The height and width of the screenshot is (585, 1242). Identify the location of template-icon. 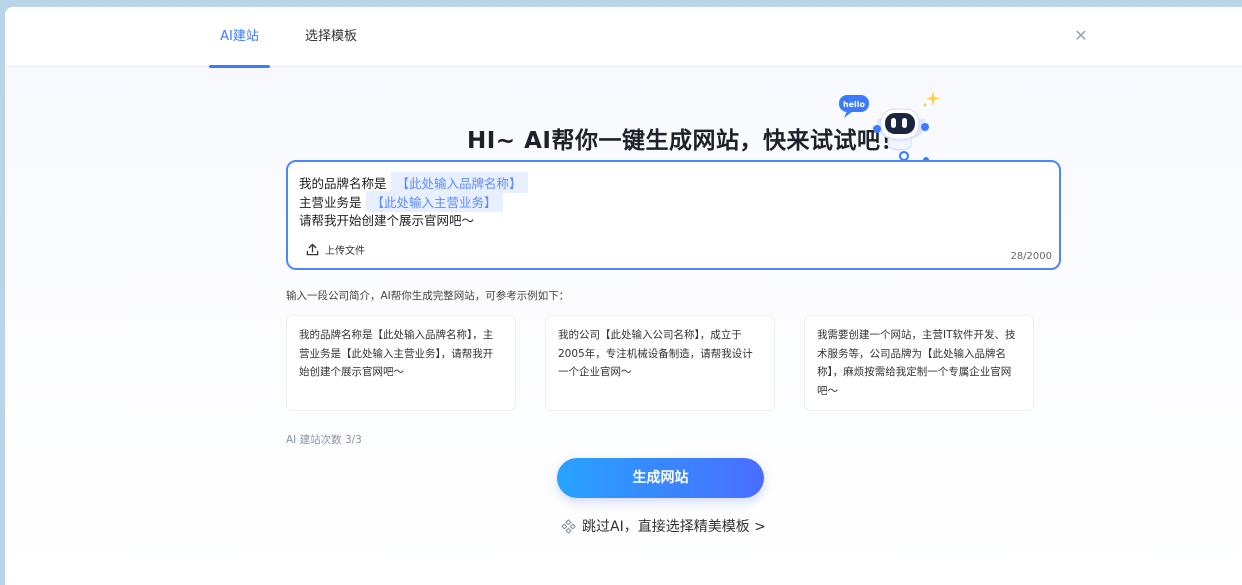
(568, 526).